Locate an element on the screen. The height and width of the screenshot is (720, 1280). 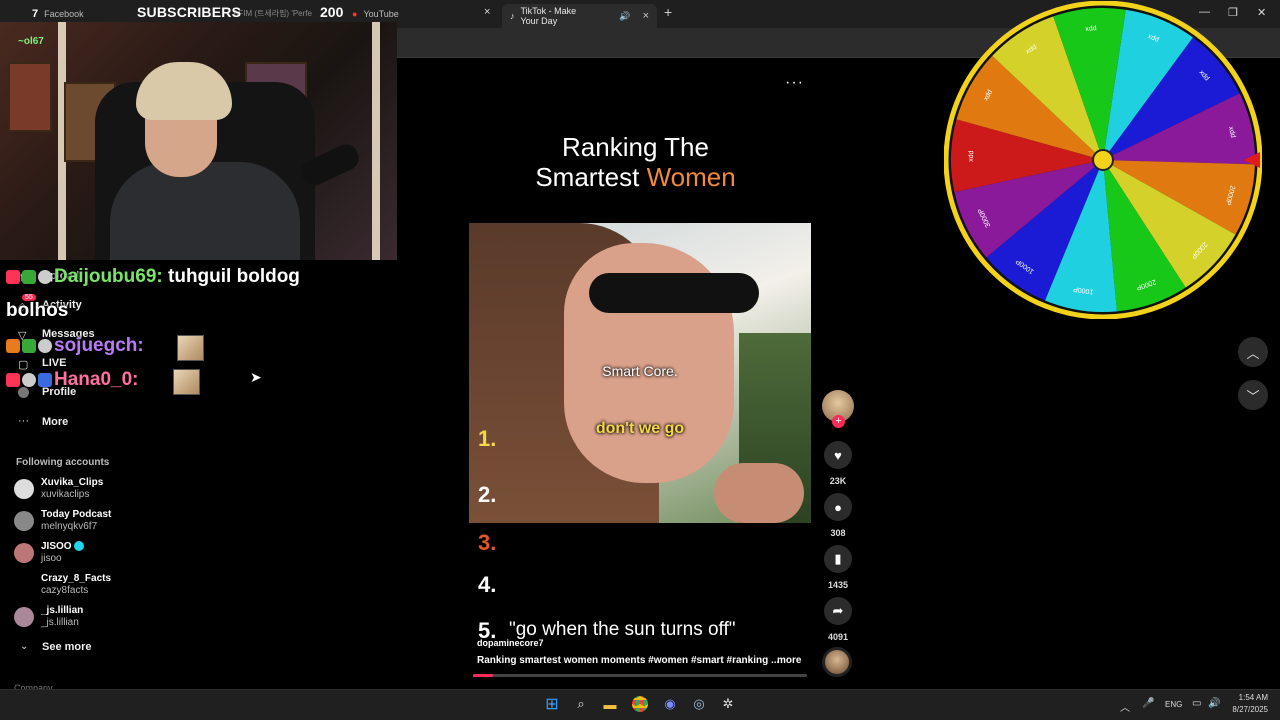
description-more-button: more is located at coordinates (789, 660).